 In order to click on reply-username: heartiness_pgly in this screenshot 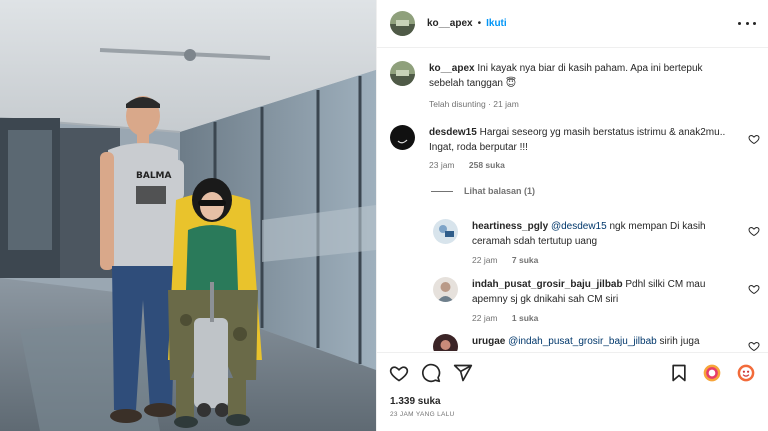, I will do `click(510, 226)`.